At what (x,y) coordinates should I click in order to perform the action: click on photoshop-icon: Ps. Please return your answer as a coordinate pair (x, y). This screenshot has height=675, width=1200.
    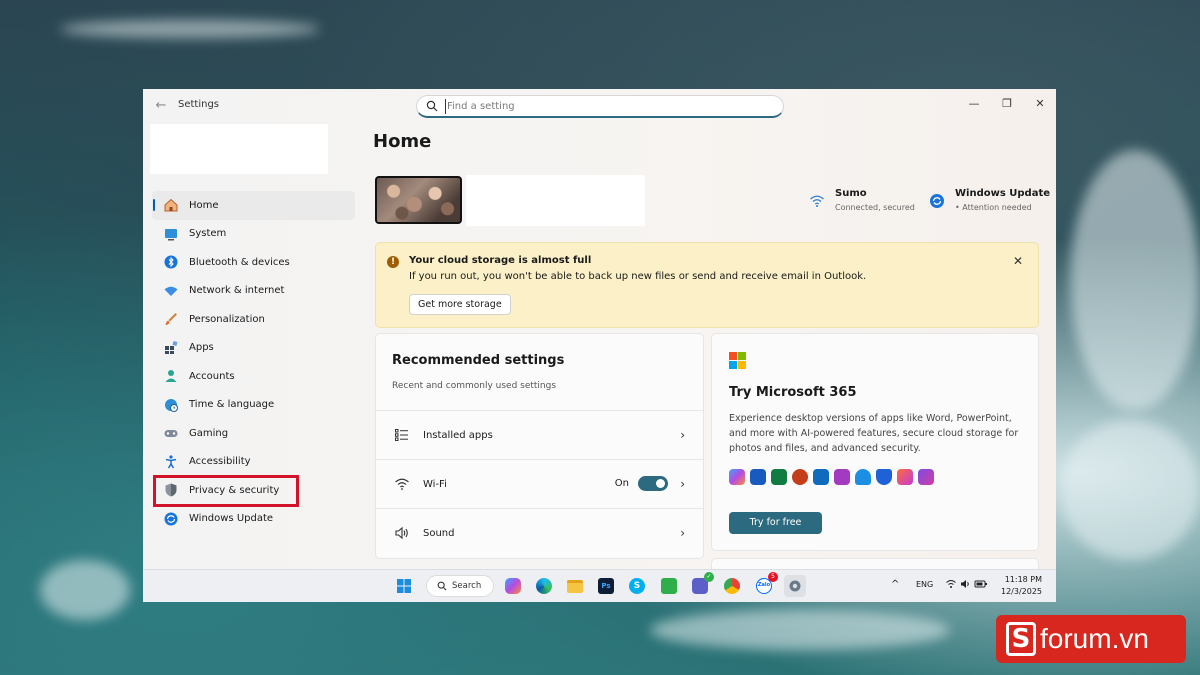
    Looking at the image, I should click on (606, 586).